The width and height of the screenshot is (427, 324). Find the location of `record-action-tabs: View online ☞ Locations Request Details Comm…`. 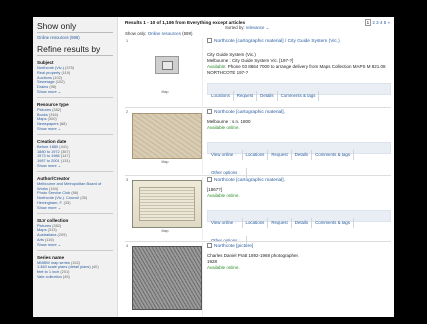

record-action-tabs: View online ☞ Locations Request Details Comm… is located at coordinates (299, 228).